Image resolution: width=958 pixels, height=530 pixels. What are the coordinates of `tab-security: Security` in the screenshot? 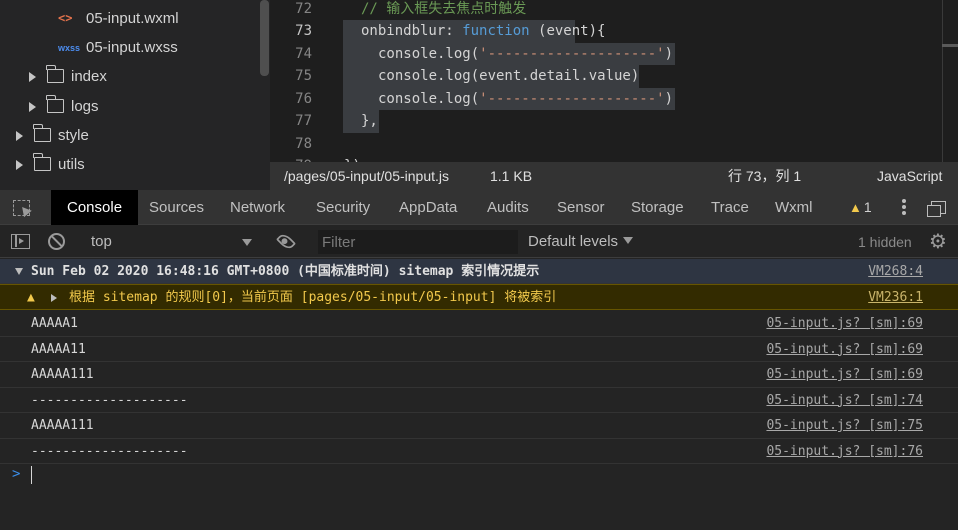 It's located at (343, 207).